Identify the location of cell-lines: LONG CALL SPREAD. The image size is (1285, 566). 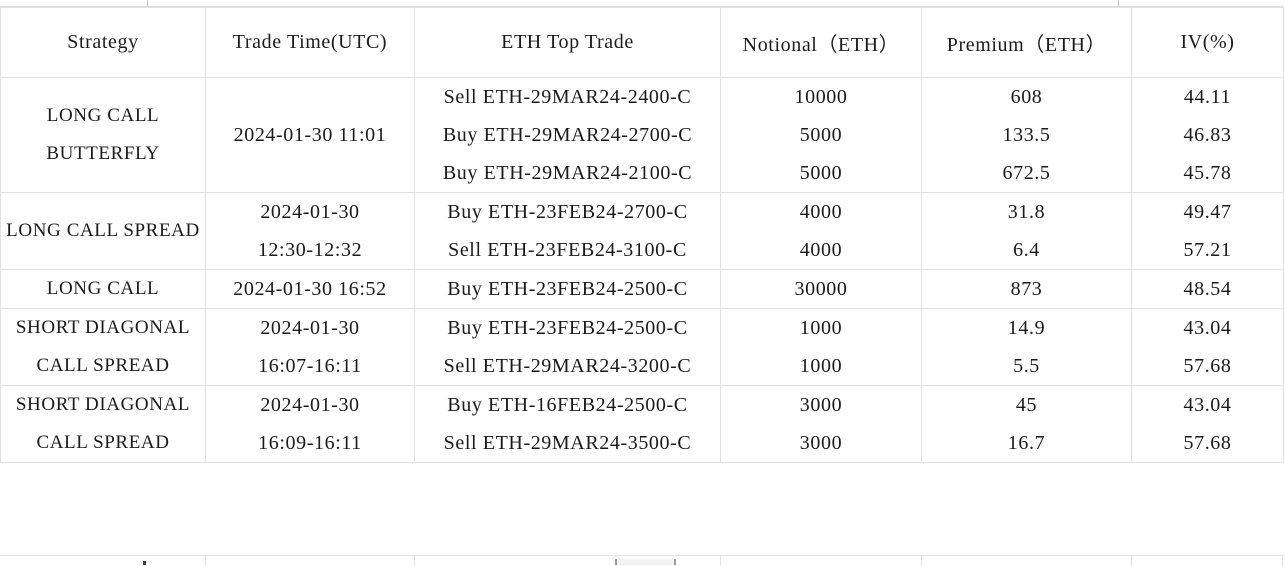
(103, 231).